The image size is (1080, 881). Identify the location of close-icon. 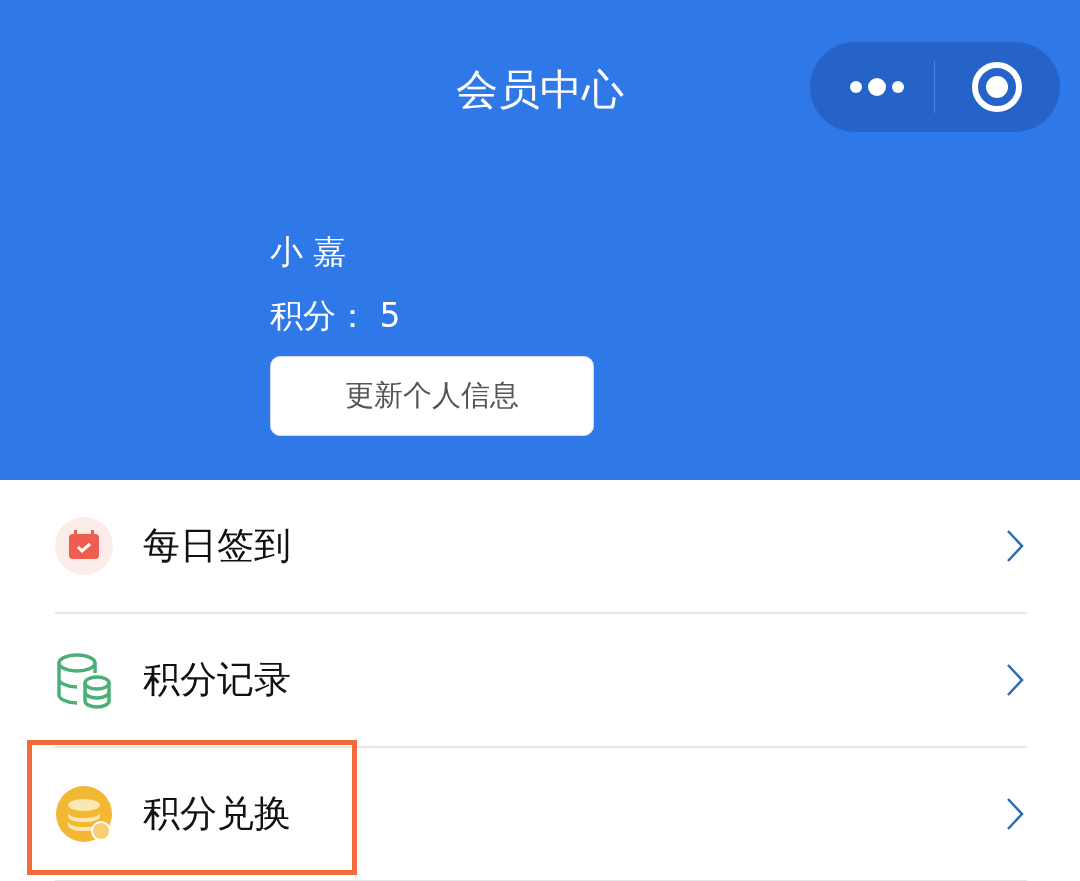
(997, 87).